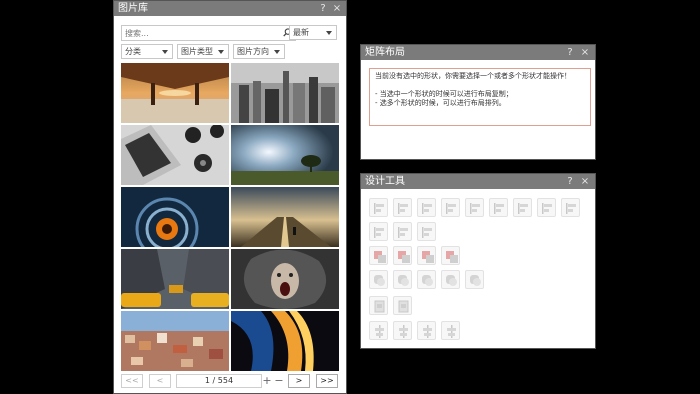 This screenshot has width=700, height=394. I want to click on thumbnail-turntables-laptop, so click(175, 155).